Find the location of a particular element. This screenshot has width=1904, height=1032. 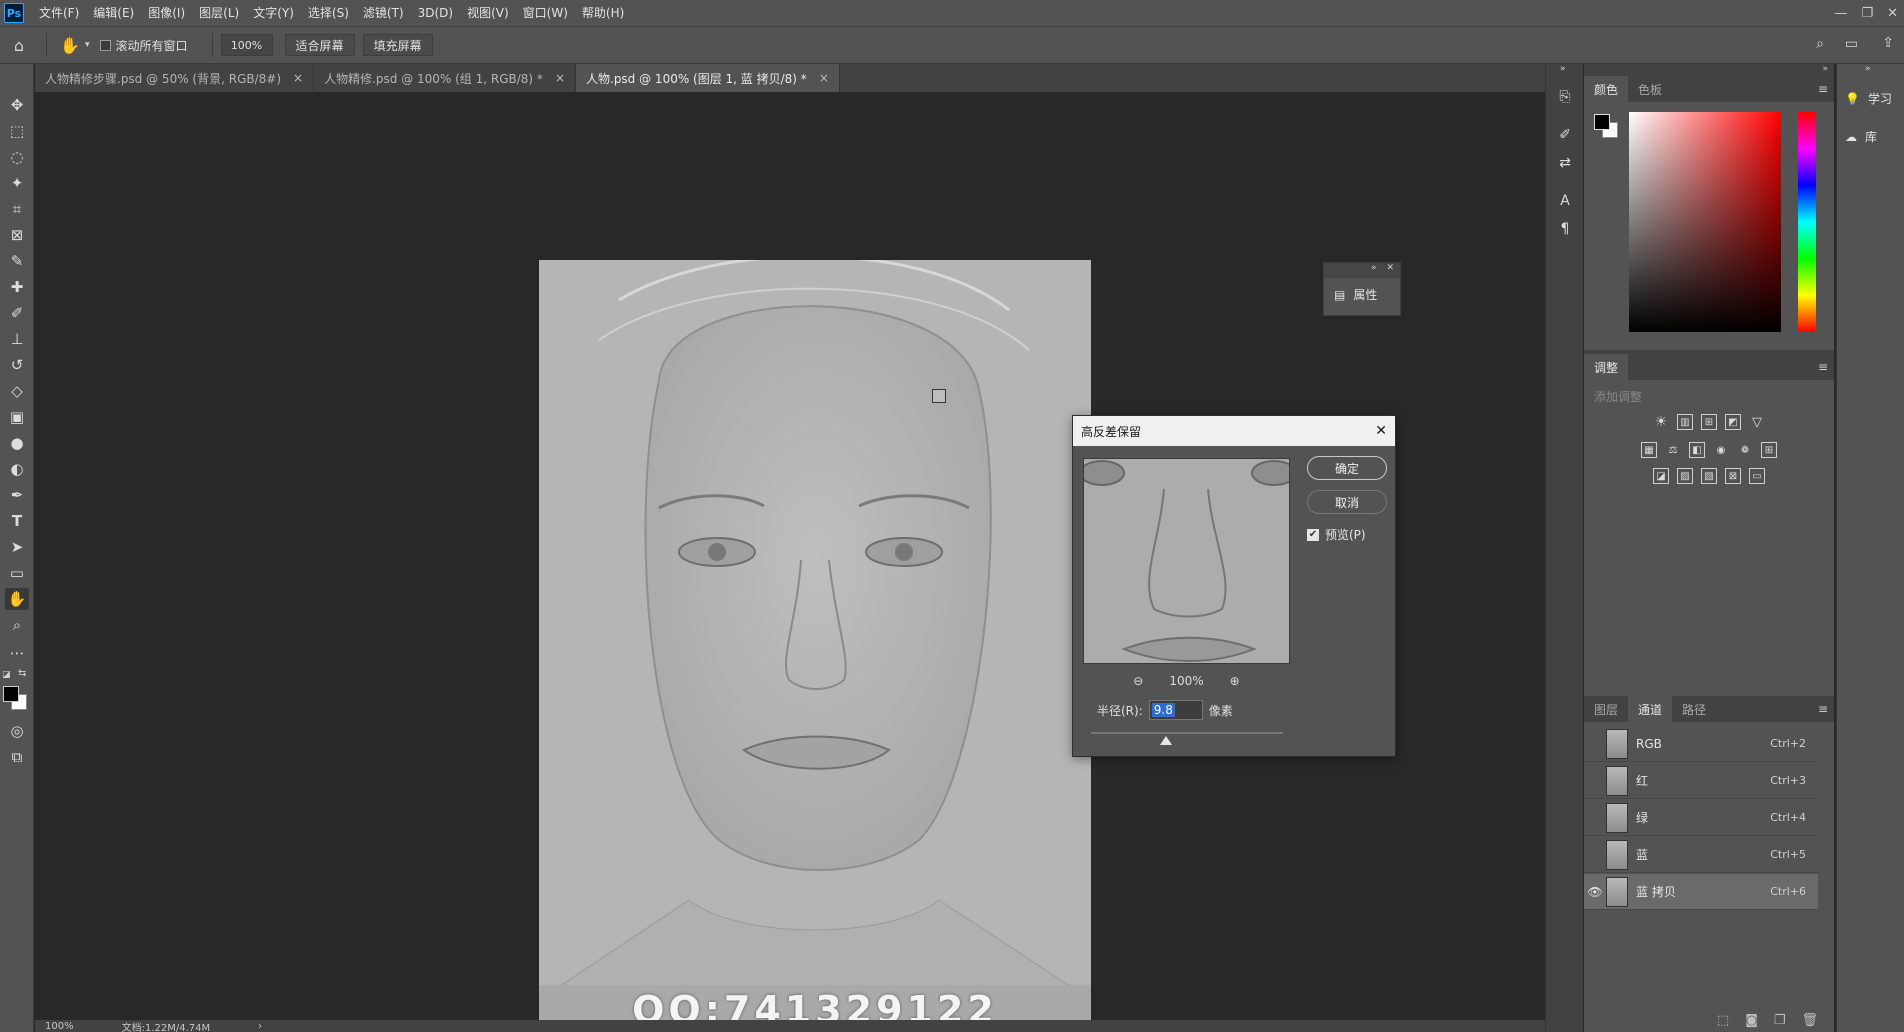

color-lookup-icon: ⊞ is located at coordinates (1769, 450).